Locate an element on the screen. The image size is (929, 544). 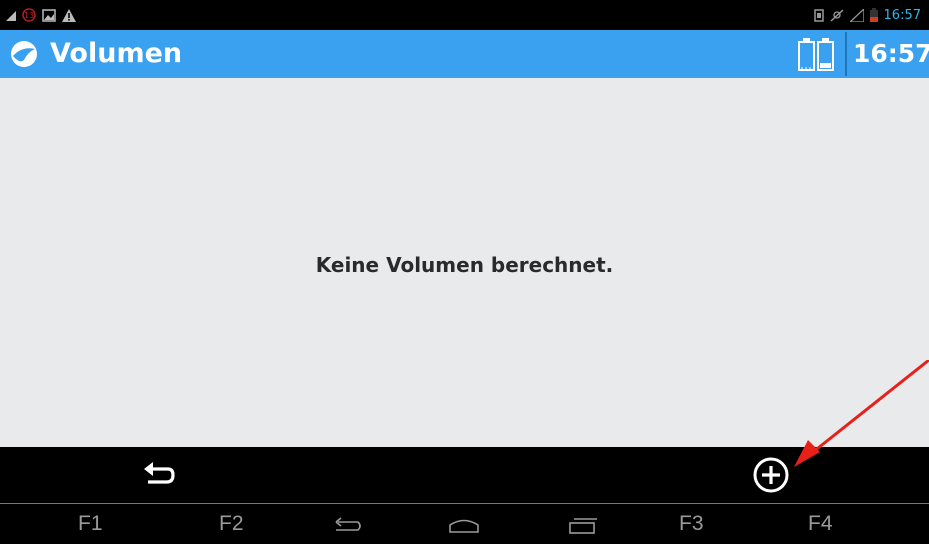
notification-badge-icon: 13 is located at coordinates (29, 15).